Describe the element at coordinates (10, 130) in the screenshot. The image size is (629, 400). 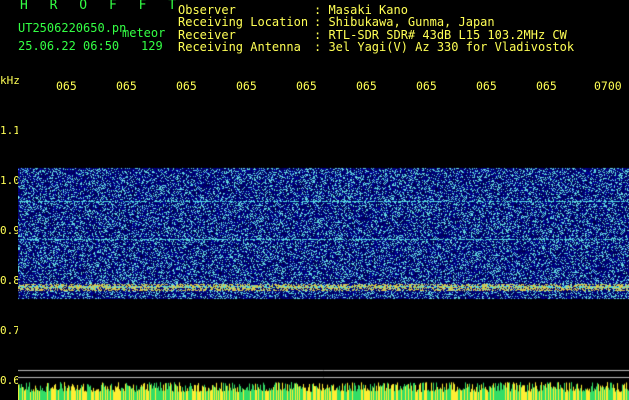
I see `y-tick-label: 1.1` at that location.